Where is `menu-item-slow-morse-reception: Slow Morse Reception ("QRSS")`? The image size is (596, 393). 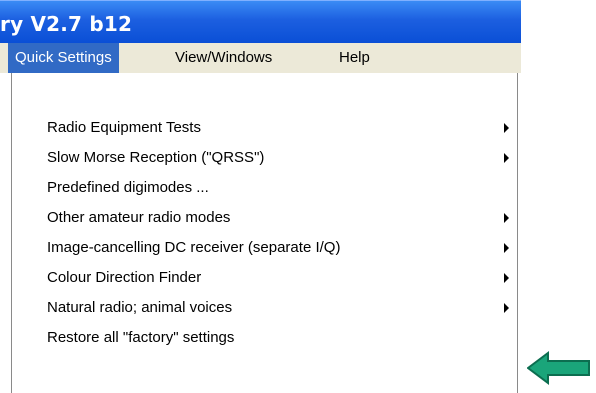
menu-item-slow-morse-reception: Slow Morse Reception ("QRSS") is located at coordinates (264, 158).